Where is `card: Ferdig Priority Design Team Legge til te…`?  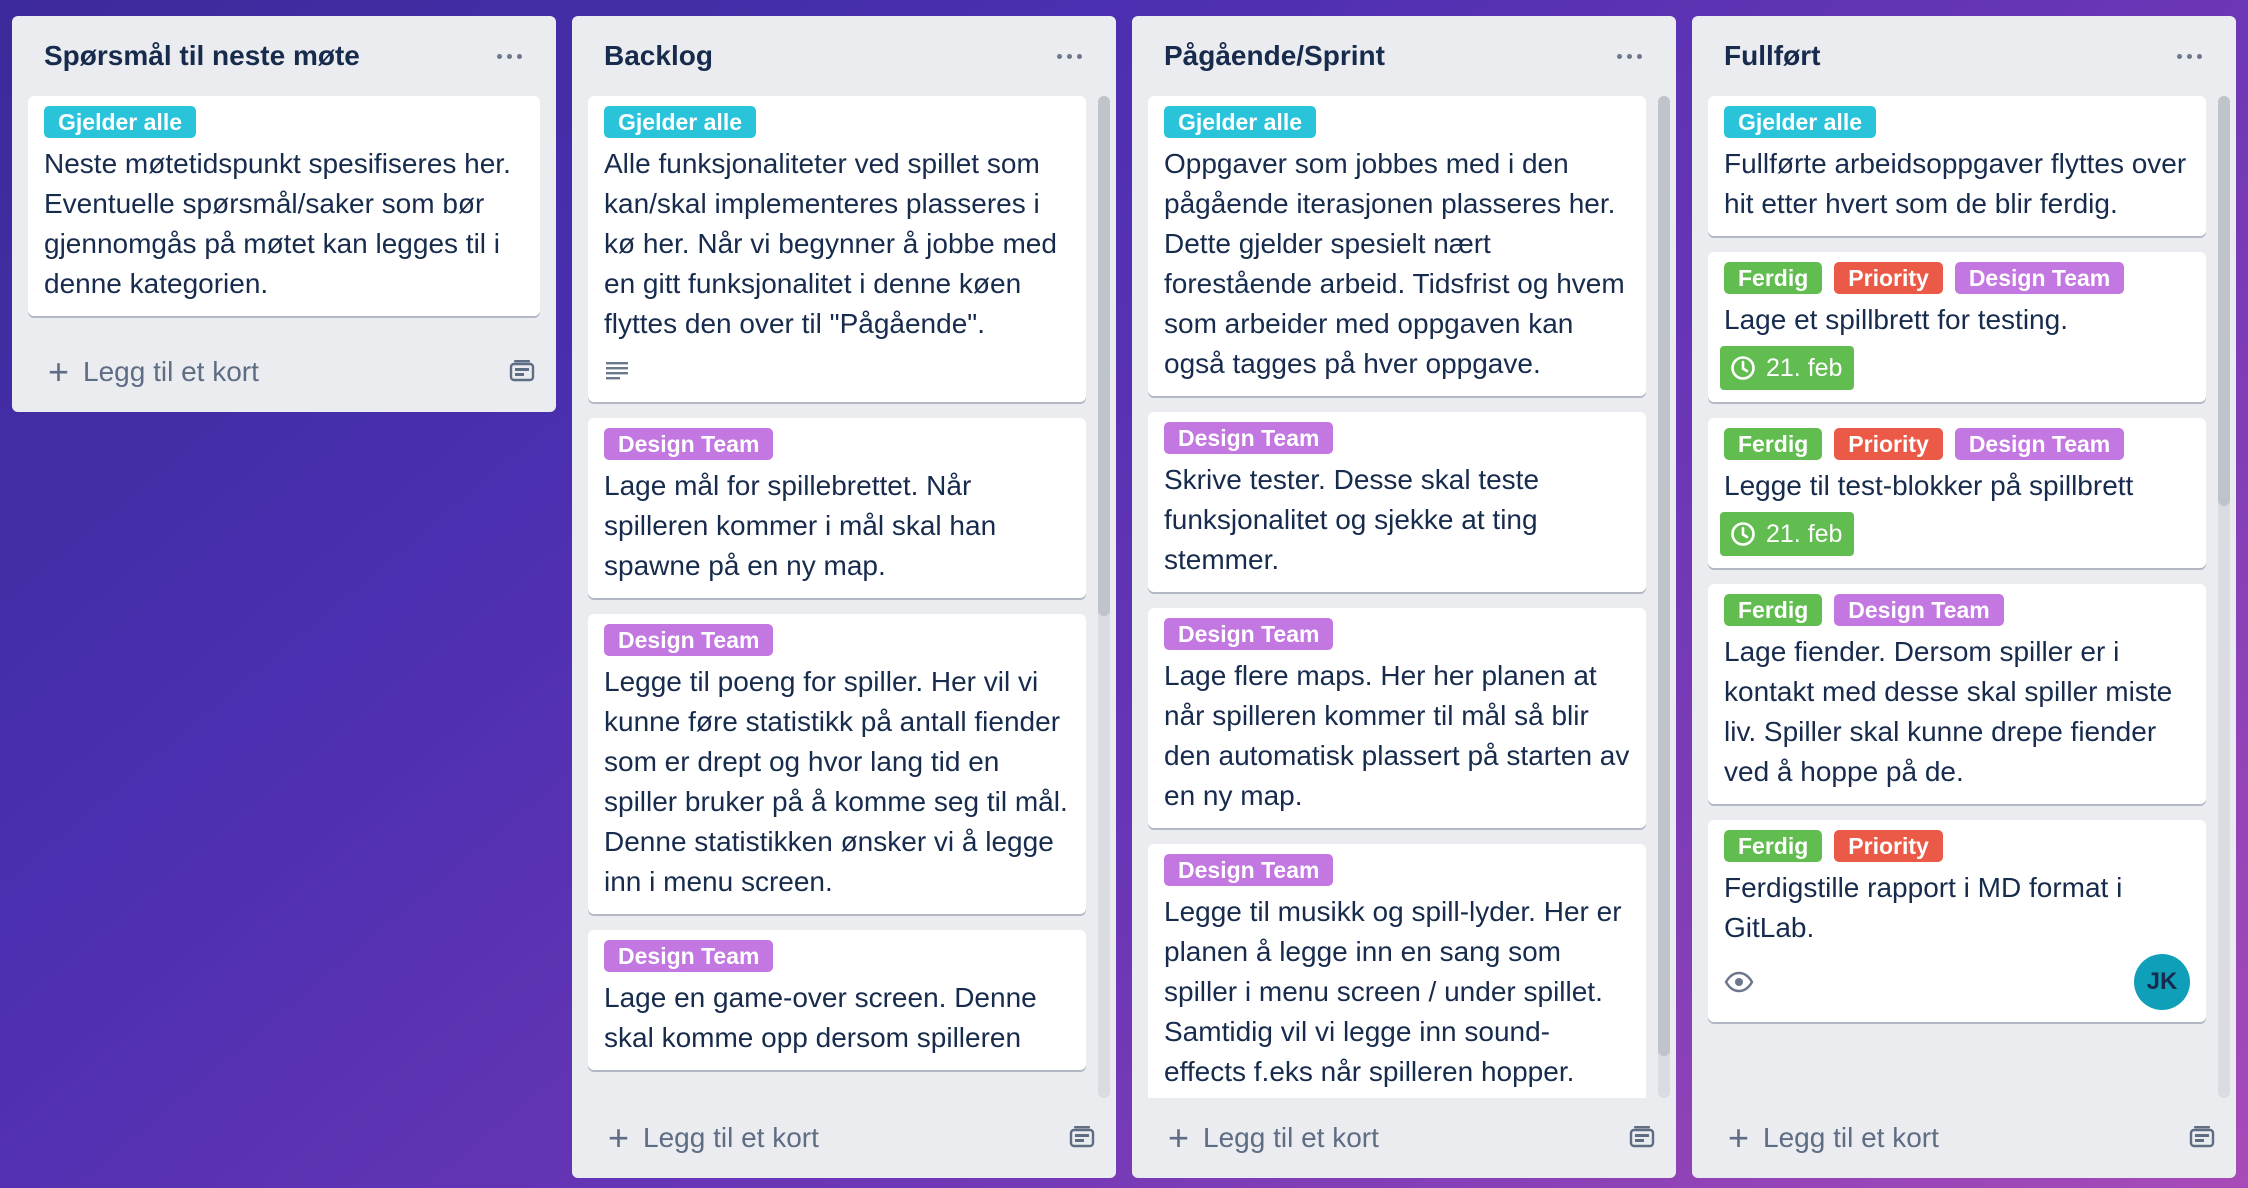 card: Ferdig Priority Design Team Legge til te… is located at coordinates (1957, 493).